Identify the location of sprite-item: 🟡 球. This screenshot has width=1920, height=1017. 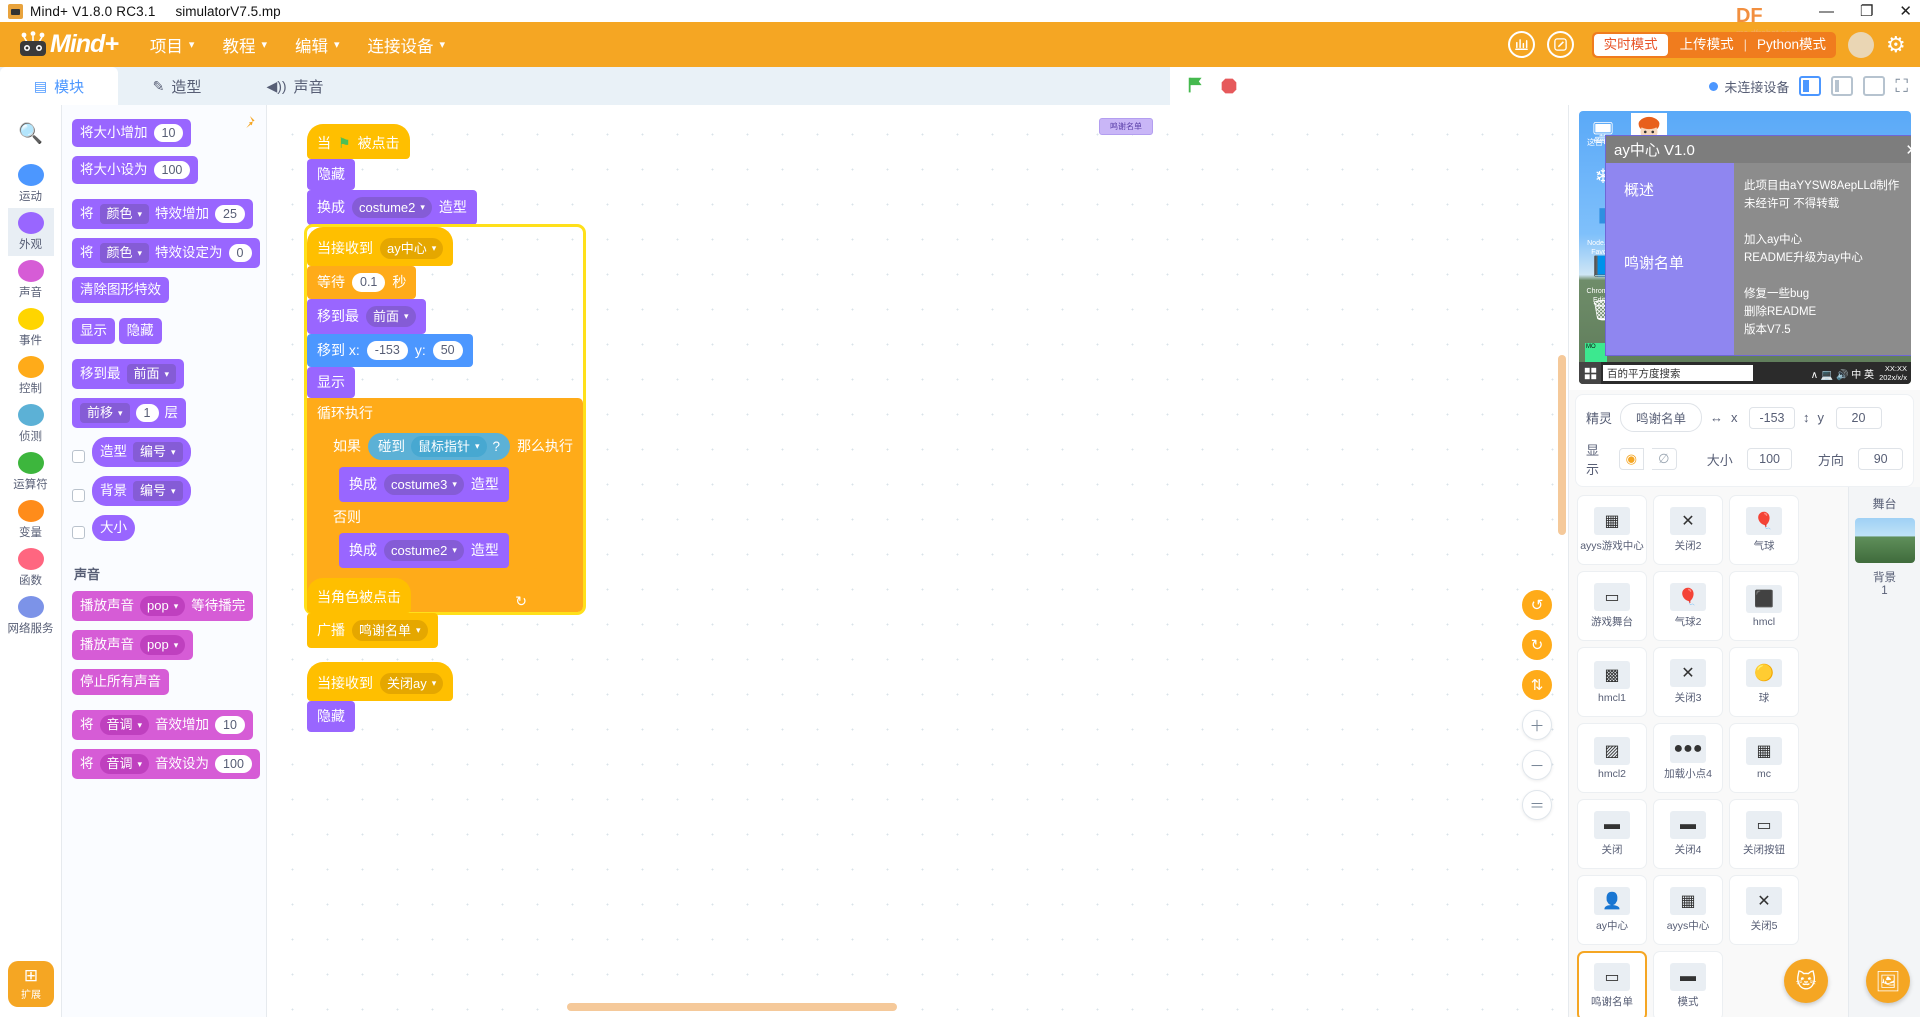
(1764, 682).